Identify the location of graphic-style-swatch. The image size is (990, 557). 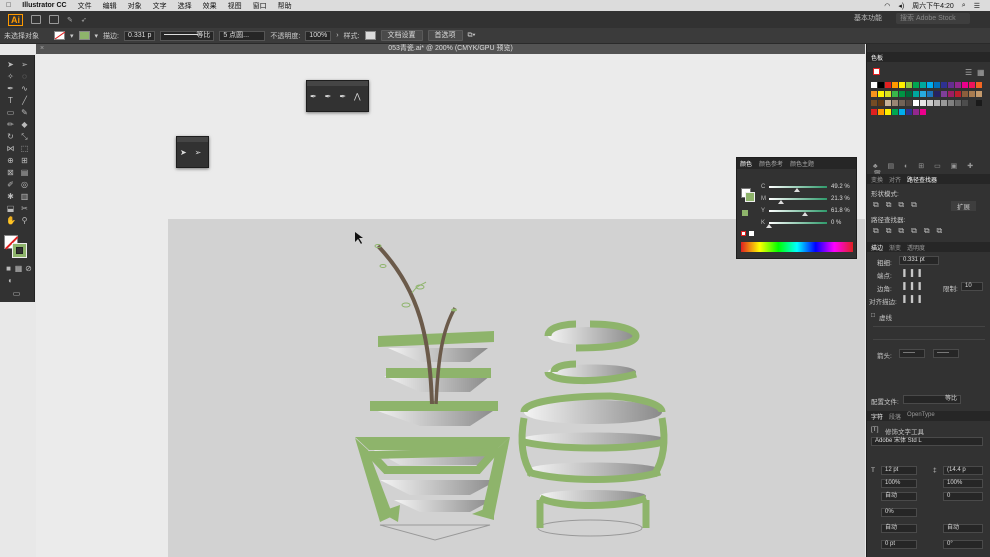
(370, 35).